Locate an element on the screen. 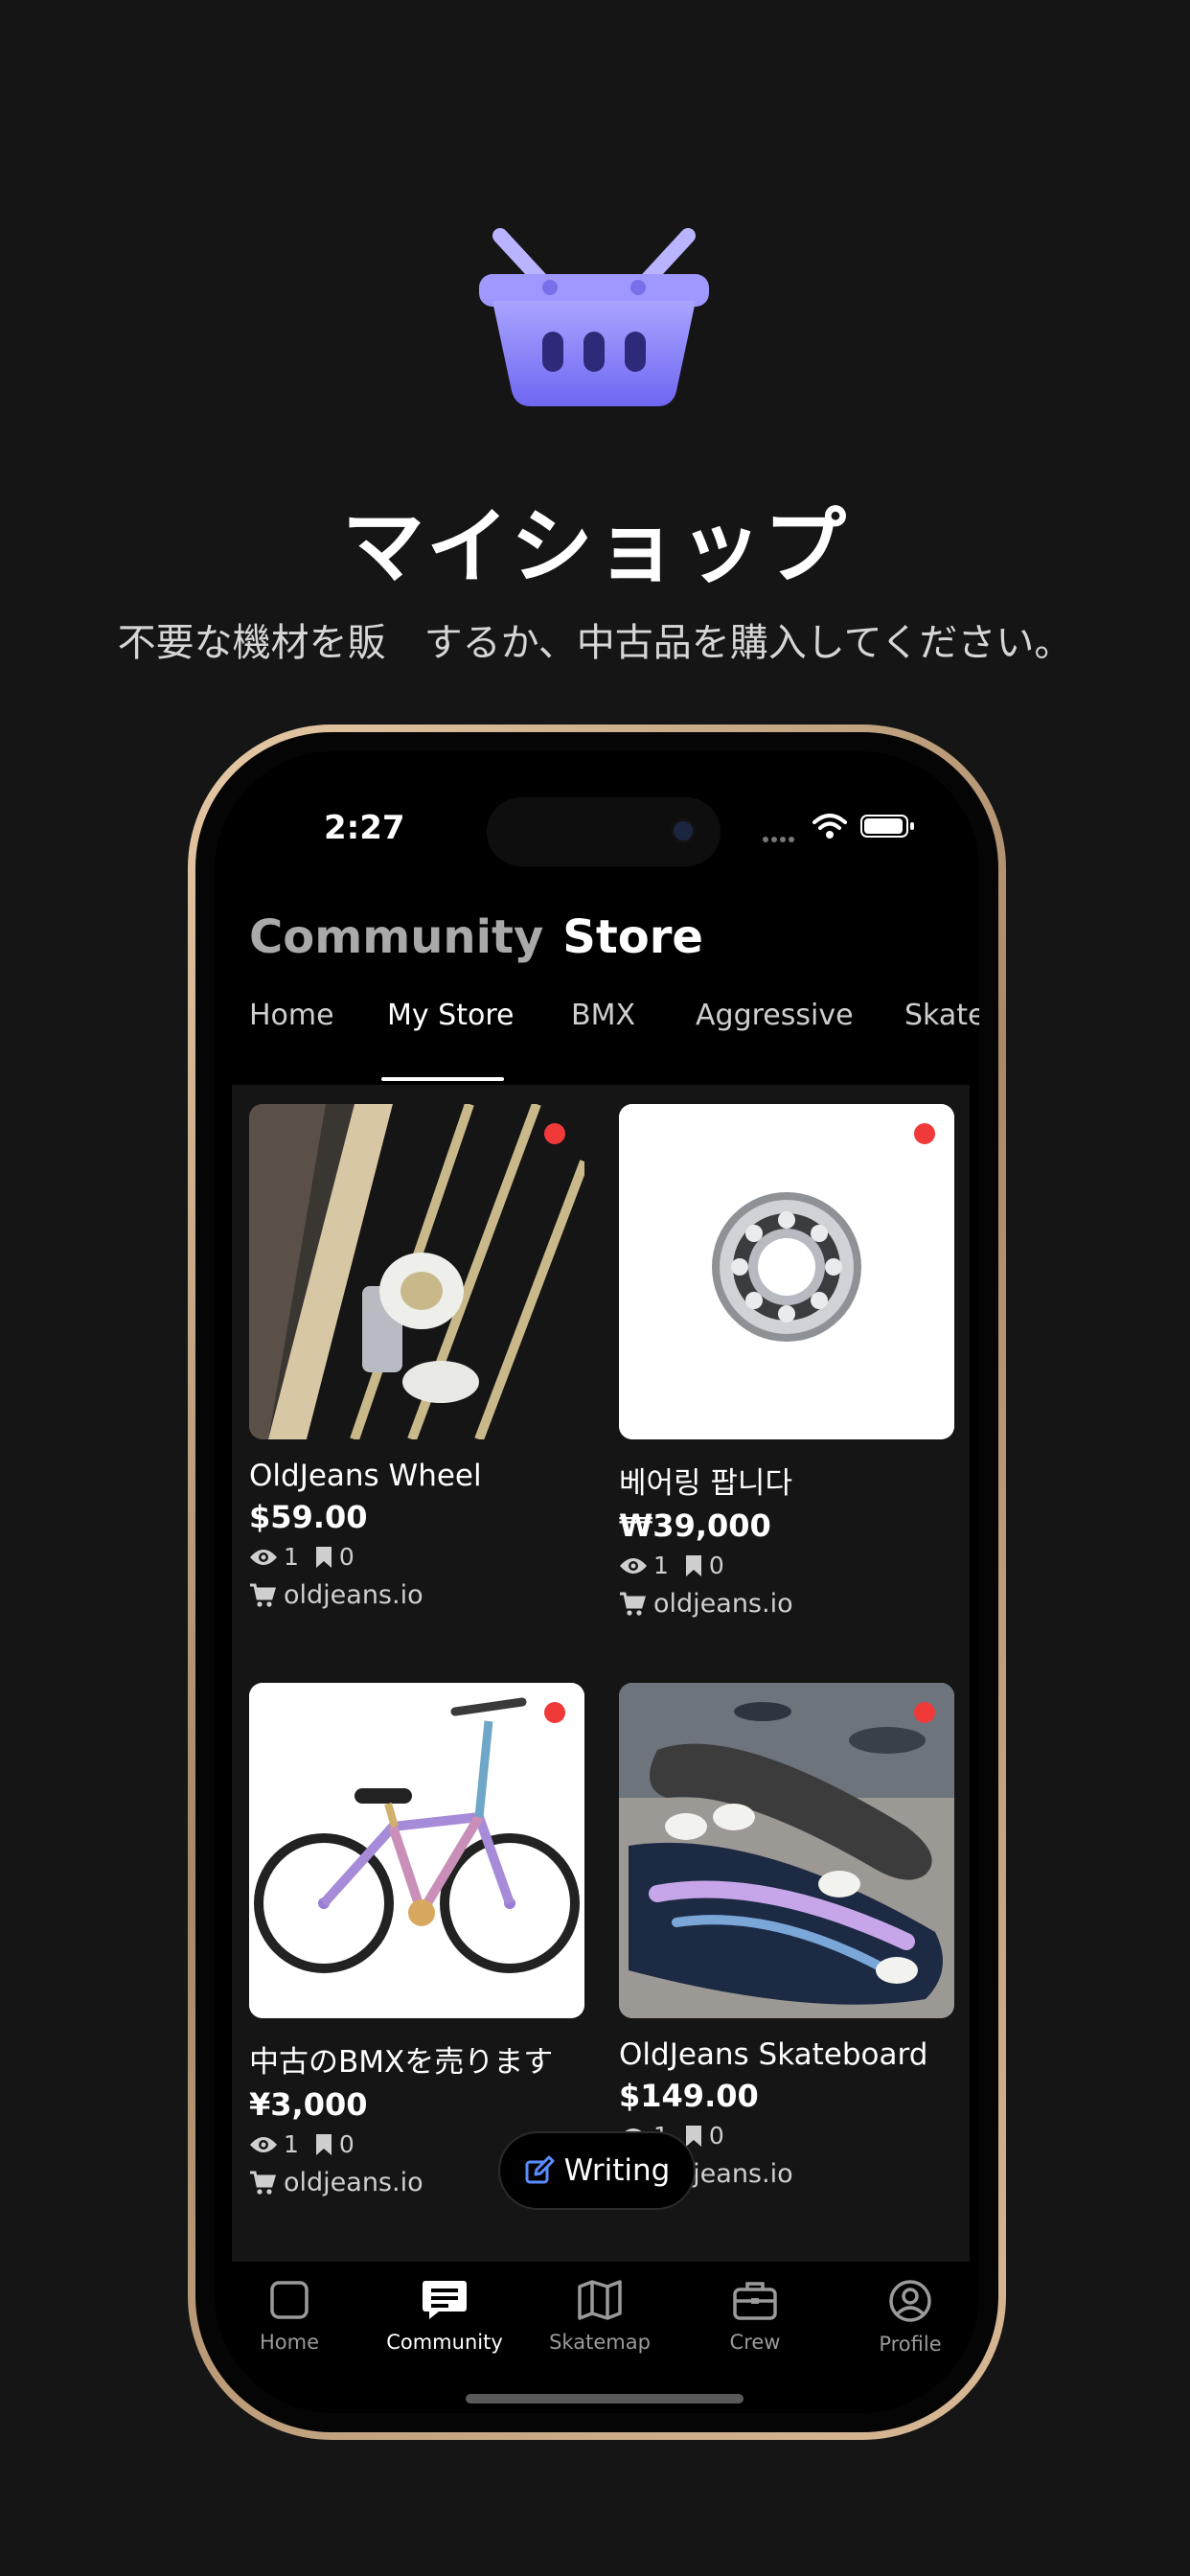 Image resolution: width=1190 pixels, height=2576 pixels. battery-icon is located at coordinates (884, 826).